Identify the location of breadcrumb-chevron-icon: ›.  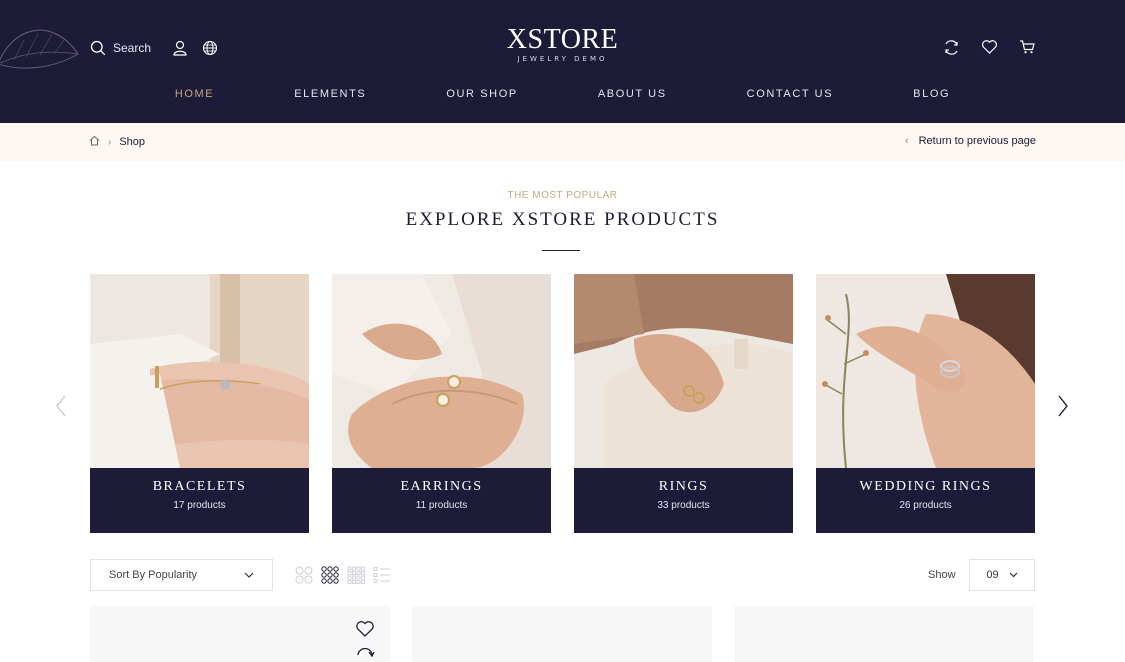
(110, 142).